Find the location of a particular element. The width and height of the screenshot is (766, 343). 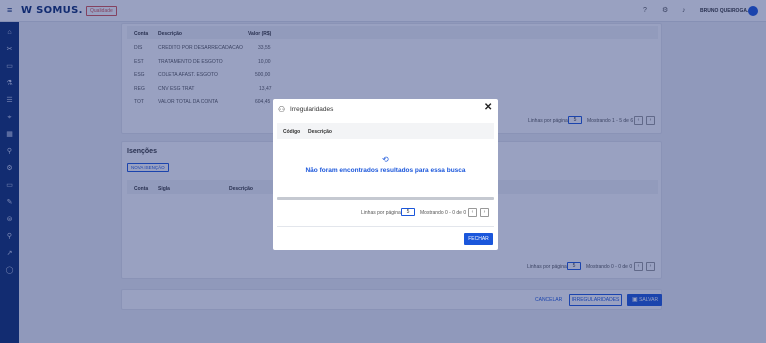

close-button: FECHAR is located at coordinates (478, 239).